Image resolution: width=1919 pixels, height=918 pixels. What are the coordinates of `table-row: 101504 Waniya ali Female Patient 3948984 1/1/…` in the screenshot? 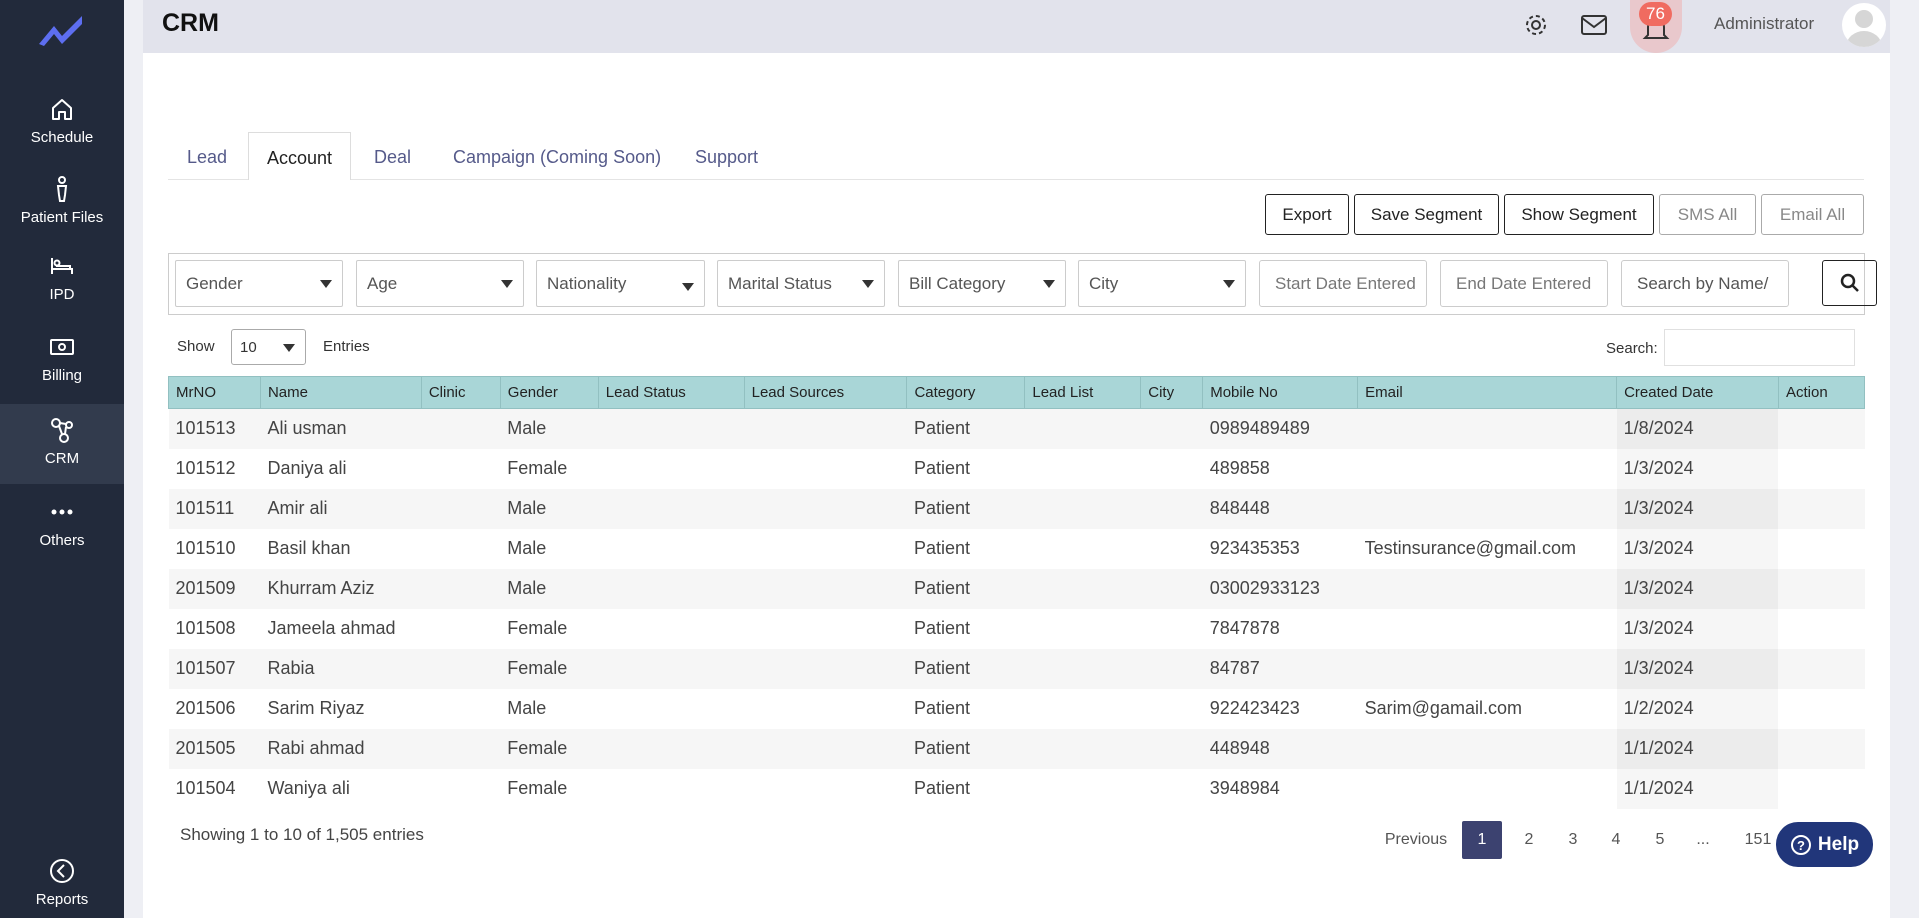 It's located at (1017, 788).